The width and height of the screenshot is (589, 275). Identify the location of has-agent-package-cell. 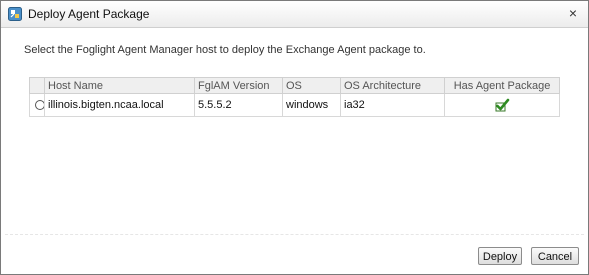
(502, 105).